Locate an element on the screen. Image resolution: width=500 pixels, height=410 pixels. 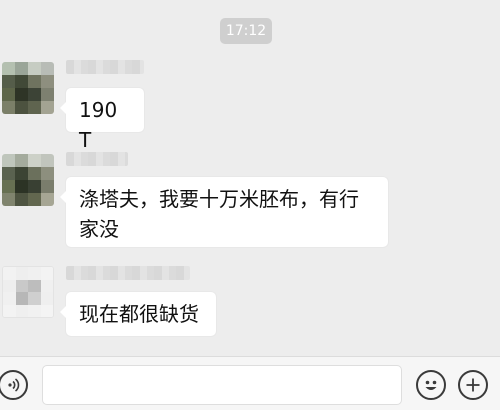
emoji-icon is located at coordinates (431, 385).